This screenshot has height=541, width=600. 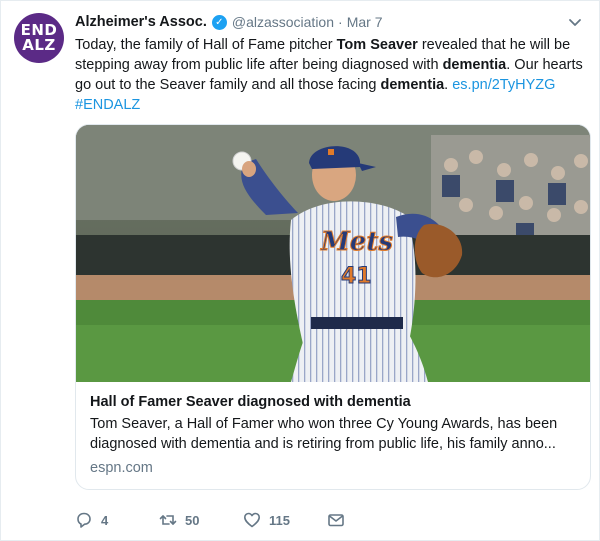 What do you see at coordinates (336, 520) in the screenshot?
I see `envelope-icon` at bounding box center [336, 520].